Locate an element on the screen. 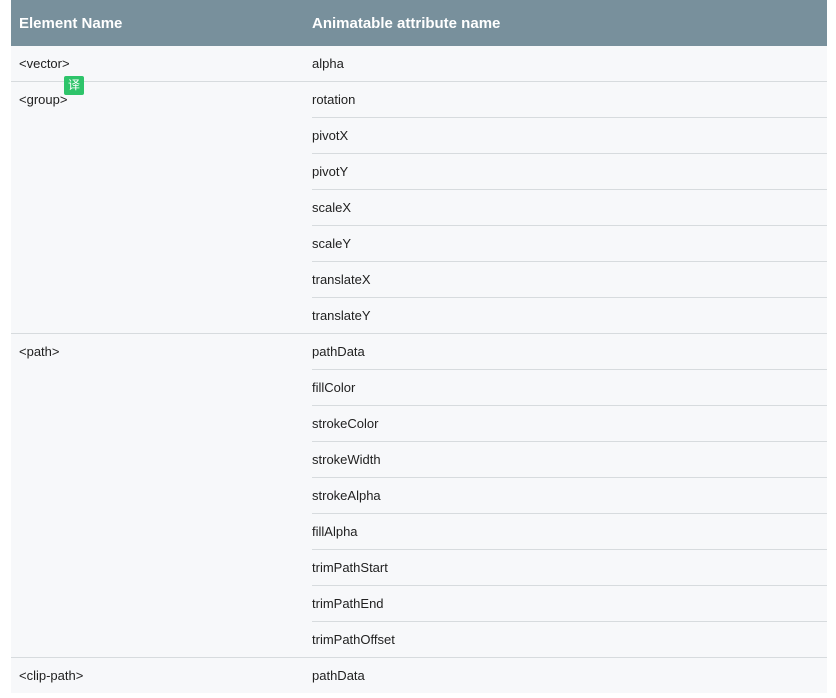 This screenshot has width=836, height=698. table-header: Element Name Animatable attribute name is located at coordinates (419, 23).